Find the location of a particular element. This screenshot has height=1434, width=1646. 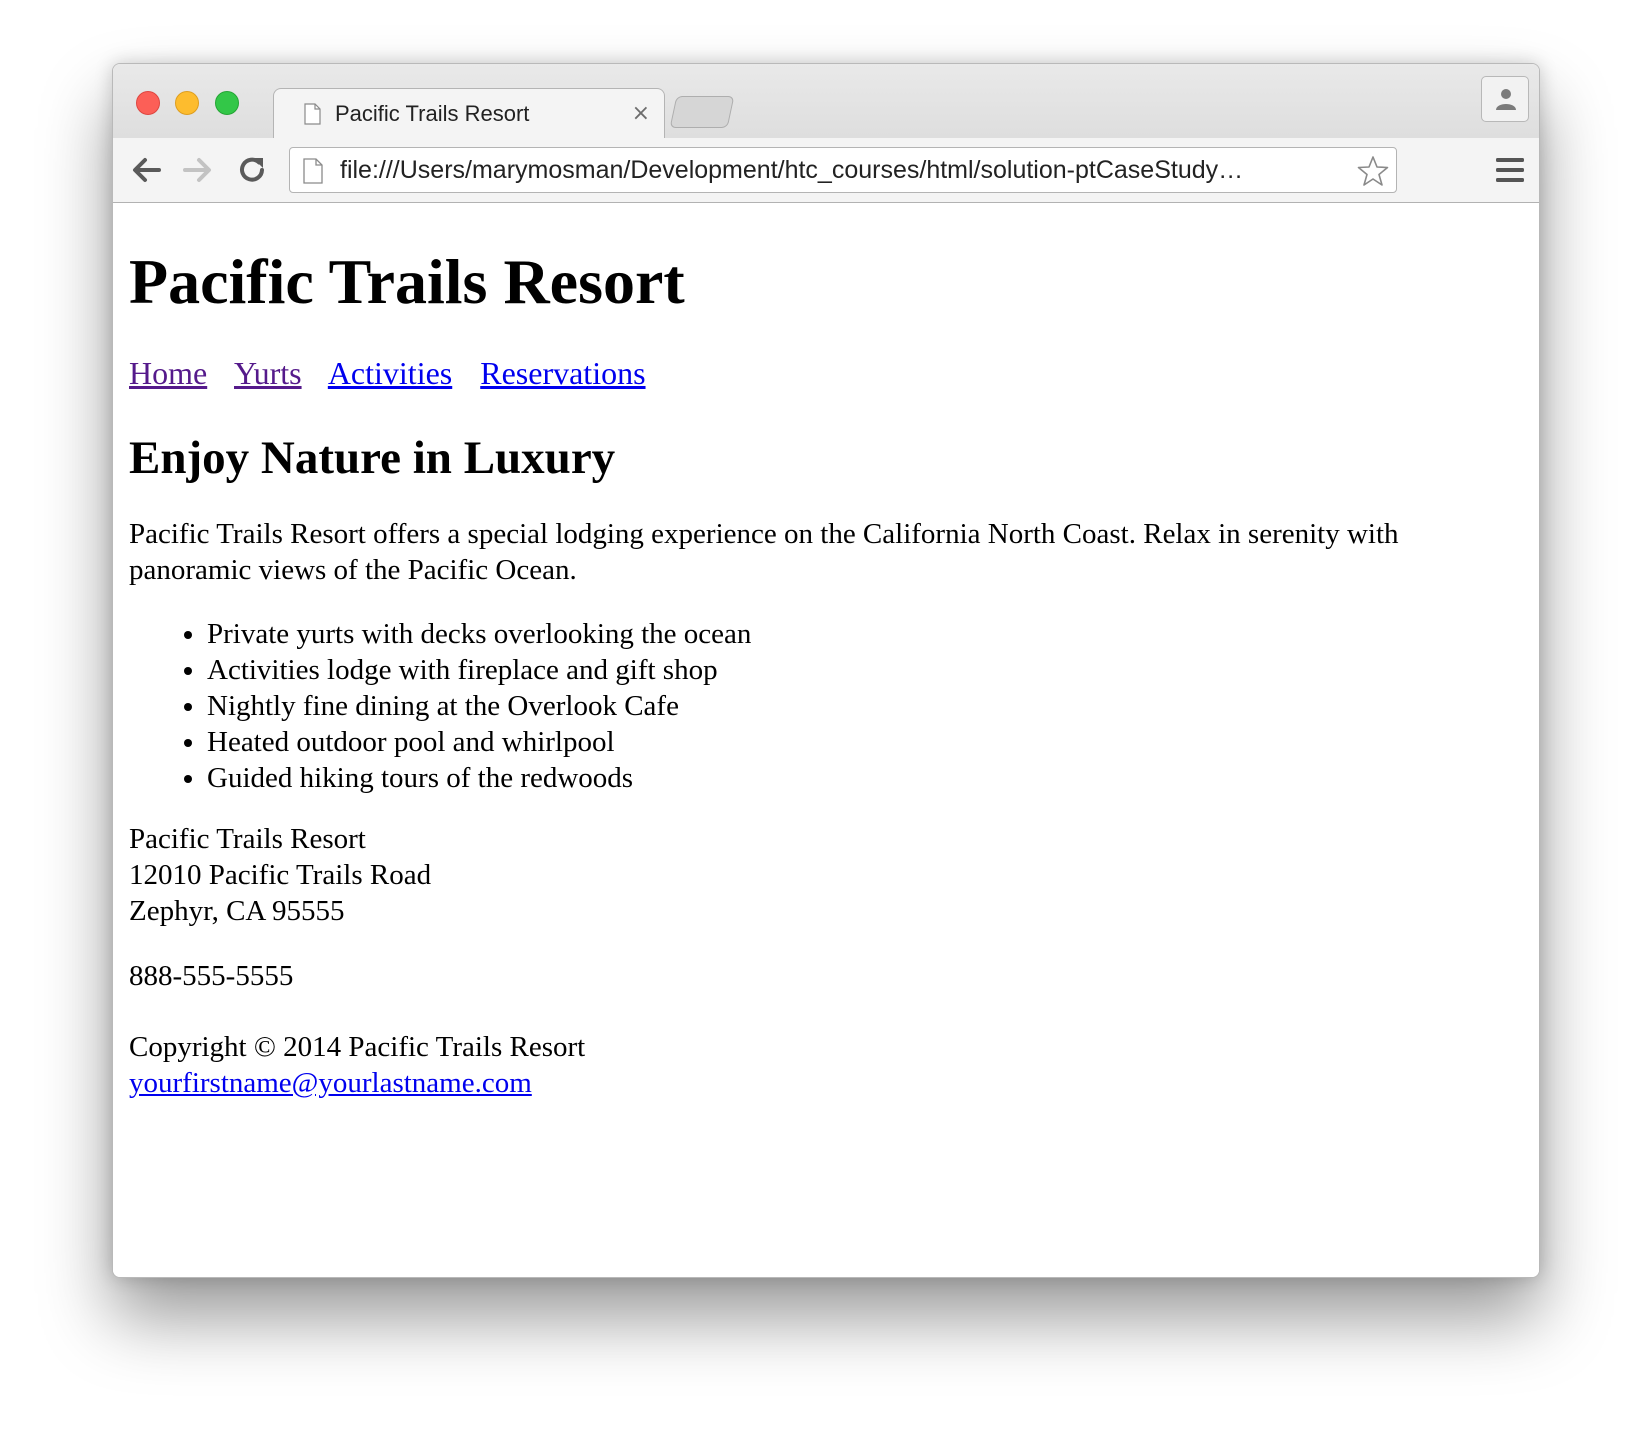

reload-icon is located at coordinates (252, 170).